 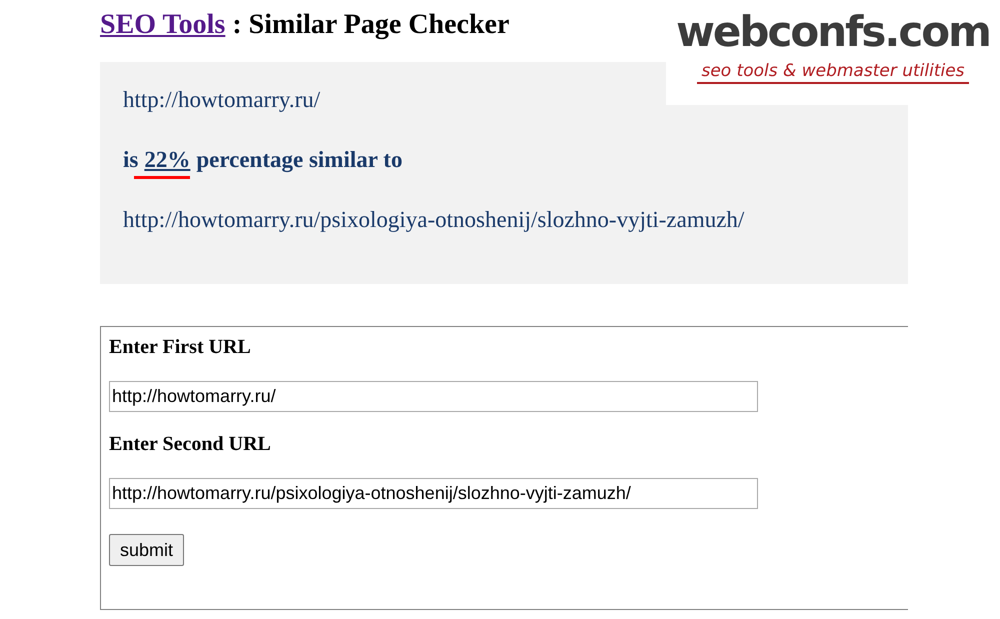 What do you see at coordinates (167, 159) in the screenshot?
I see `similarity-percent: 22%` at bounding box center [167, 159].